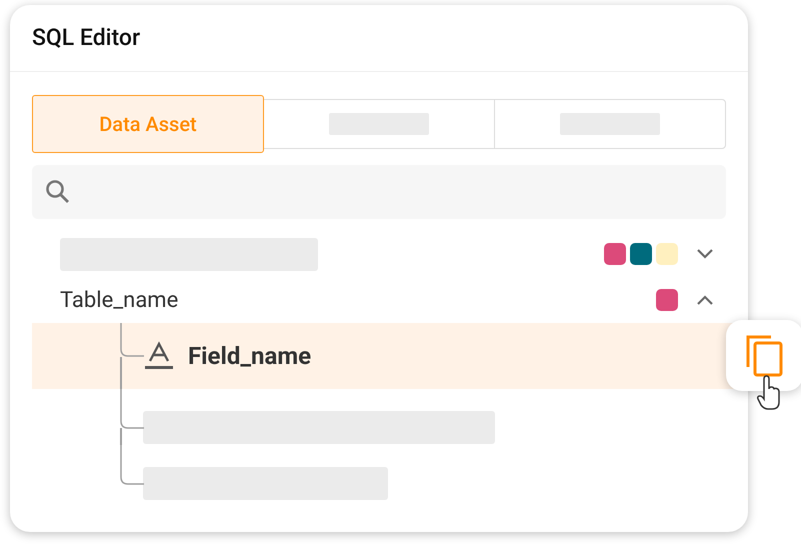 The height and width of the screenshot is (547, 801). I want to click on chevron-up-icon, so click(705, 300).